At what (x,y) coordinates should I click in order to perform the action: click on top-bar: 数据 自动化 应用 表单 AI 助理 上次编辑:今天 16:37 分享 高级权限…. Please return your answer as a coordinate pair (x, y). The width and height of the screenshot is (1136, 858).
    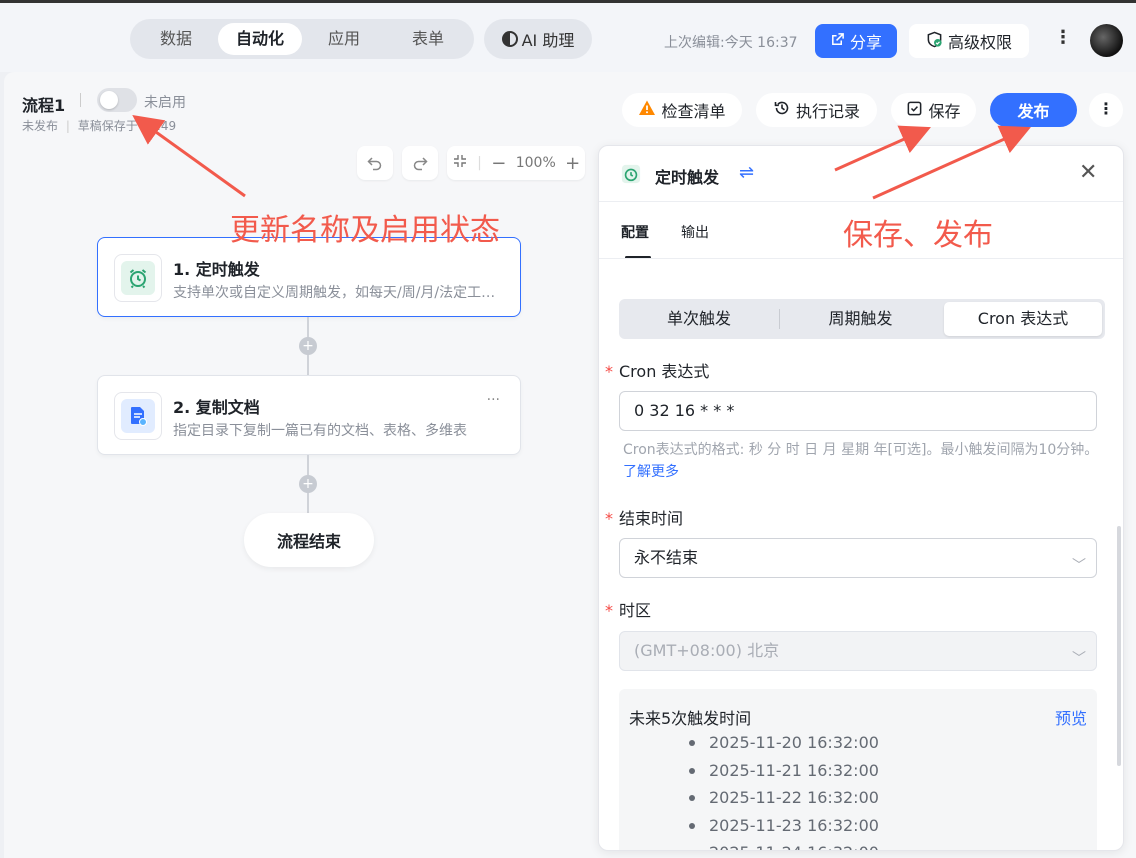
    Looking at the image, I should click on (568, 36).